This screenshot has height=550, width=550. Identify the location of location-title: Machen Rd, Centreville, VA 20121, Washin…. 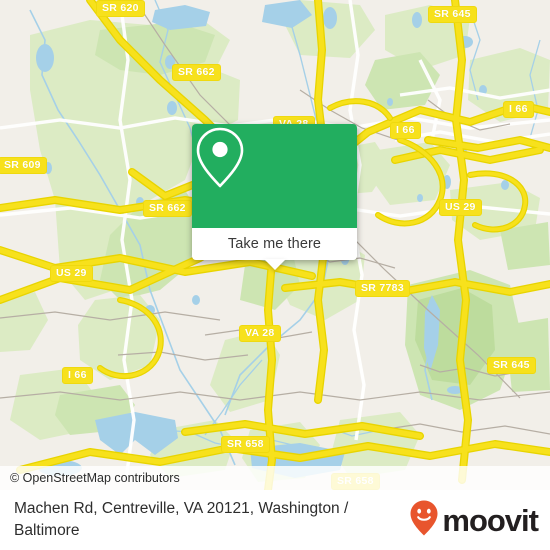
(181, 519).